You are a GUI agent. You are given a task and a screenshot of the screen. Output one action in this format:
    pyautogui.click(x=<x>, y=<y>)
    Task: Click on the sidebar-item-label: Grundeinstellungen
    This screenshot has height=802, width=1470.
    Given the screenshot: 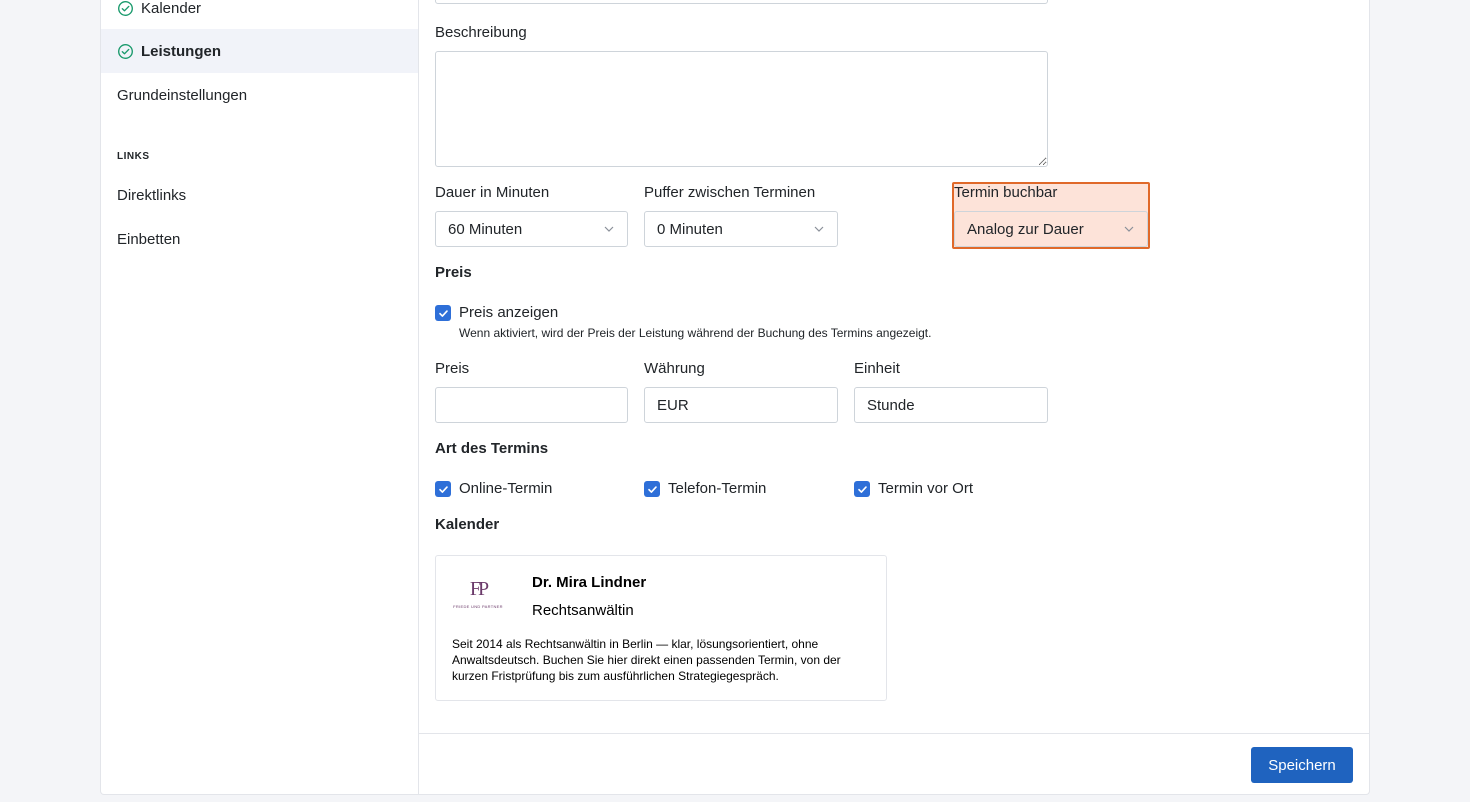 What is the action you would take?
    pyautogui.click(x=182, y=95)
    